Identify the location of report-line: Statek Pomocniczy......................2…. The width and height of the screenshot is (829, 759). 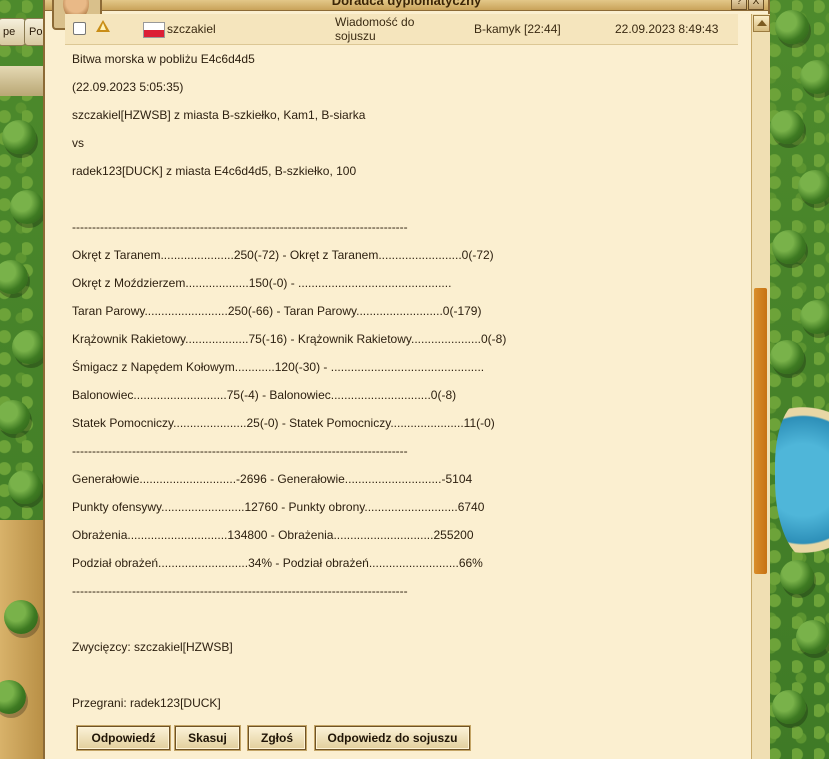
(283, 423).